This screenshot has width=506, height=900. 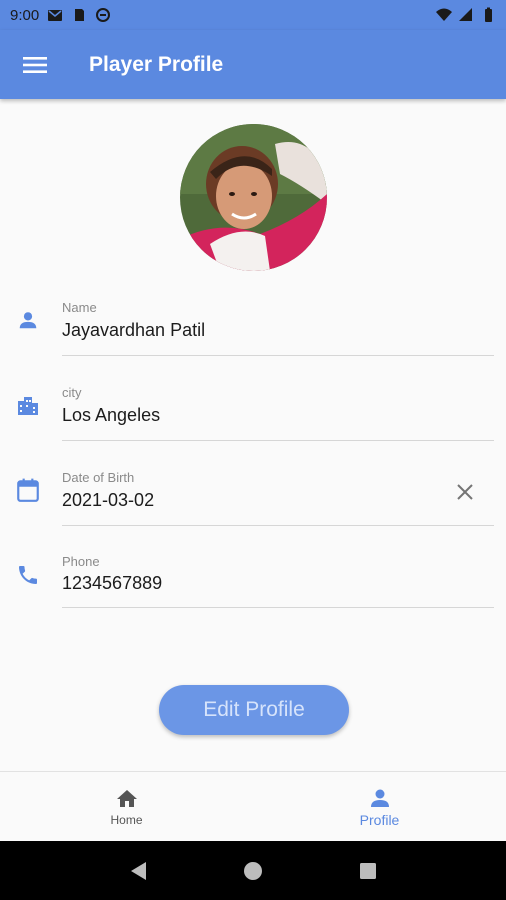 I want to click on close-icon, so click(x=465, y=492).